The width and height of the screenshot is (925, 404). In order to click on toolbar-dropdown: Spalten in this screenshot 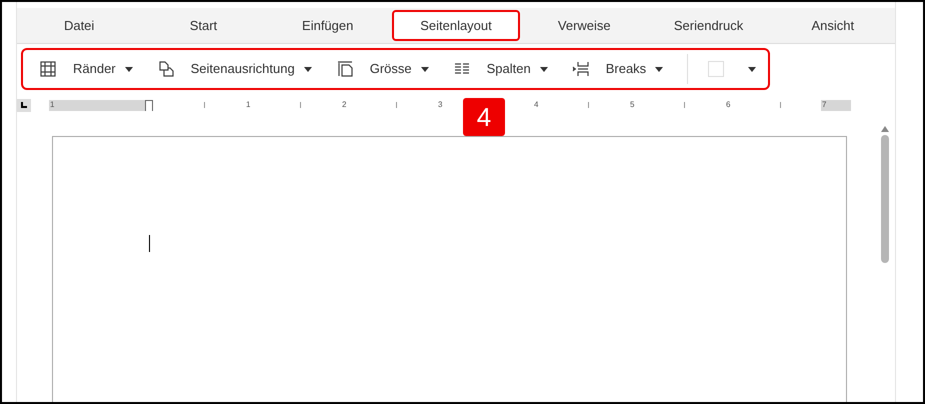, I will do `click(517, 69)`.